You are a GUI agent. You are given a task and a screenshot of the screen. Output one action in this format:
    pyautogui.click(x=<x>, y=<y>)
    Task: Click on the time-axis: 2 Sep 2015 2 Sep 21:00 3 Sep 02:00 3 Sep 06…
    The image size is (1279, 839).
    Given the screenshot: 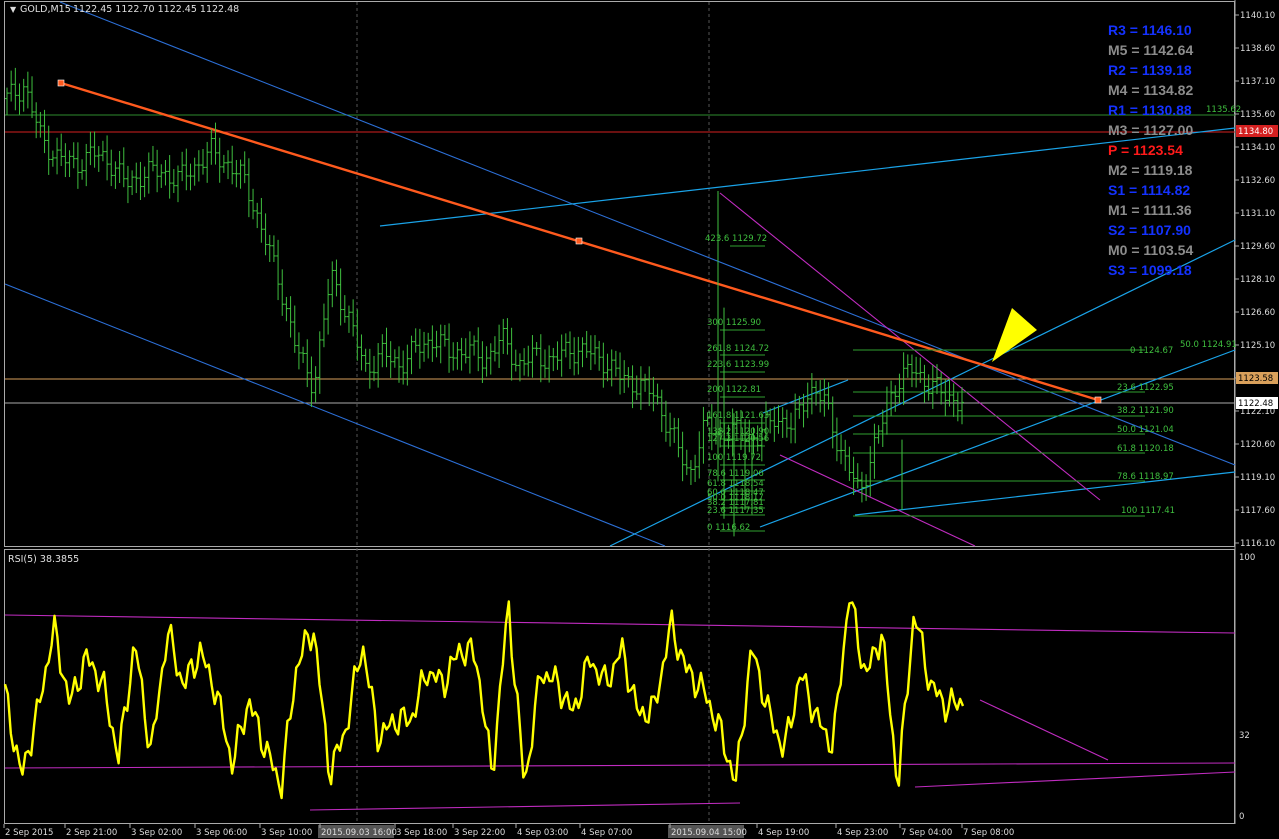 What is the action you would take?
    pyautogui.click(x=508, y=831)
    